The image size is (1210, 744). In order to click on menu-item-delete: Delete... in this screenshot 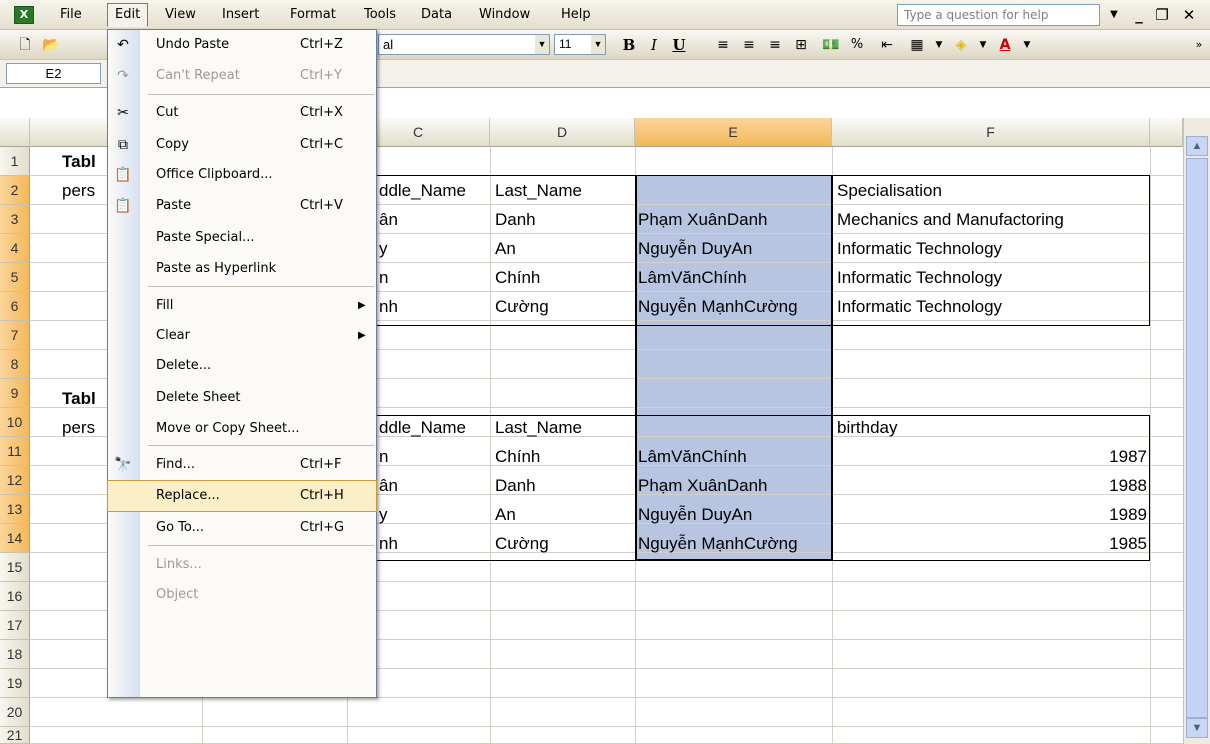, I will do `click(242, 366)`.